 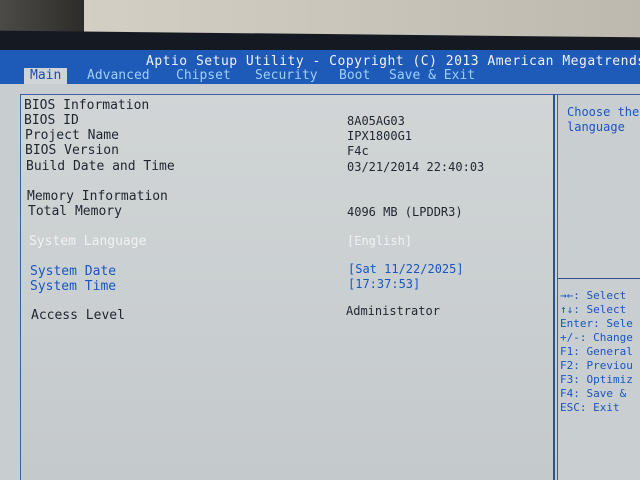 I want to click on memory-info-heading: Memory Information, so click(x=97, y=196).